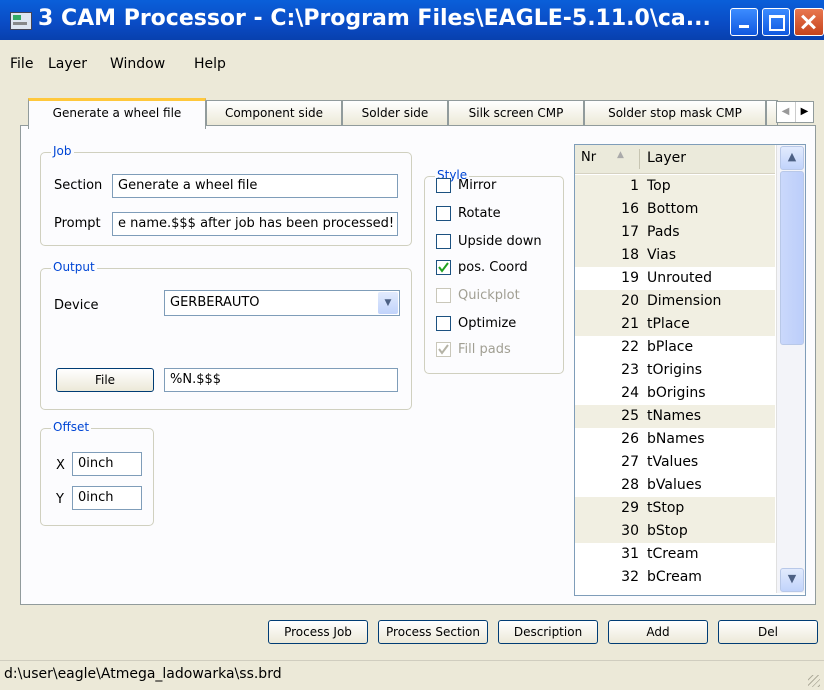 This screenshot has height=690, width=824. What do you see at coordinates (675, 186) in the screenshot?
I see `layer-row: 1 Top` at bounding box center [675, 186].